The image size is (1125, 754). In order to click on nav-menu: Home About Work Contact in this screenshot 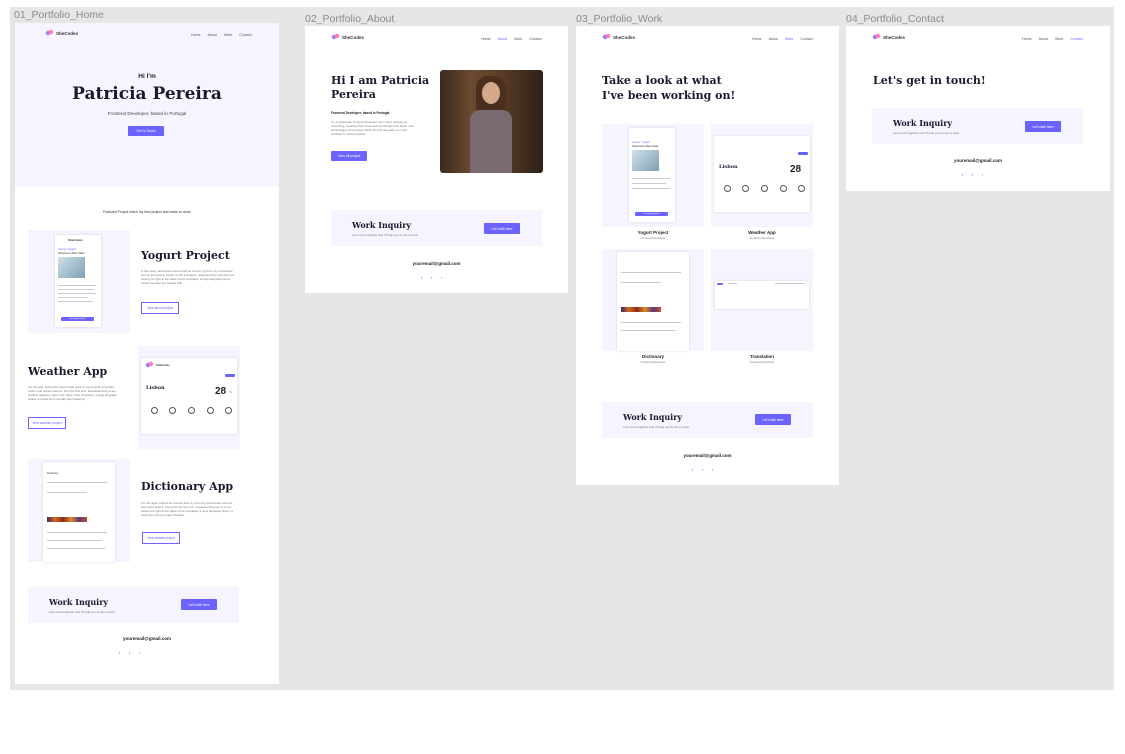, I will do `click(782, 39)`.